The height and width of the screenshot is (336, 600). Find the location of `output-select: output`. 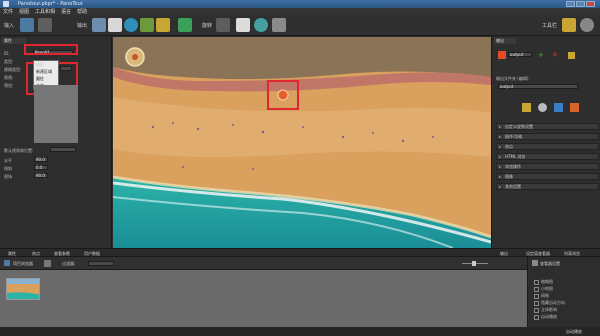

output-select: output is located at coordinates (520, 54).